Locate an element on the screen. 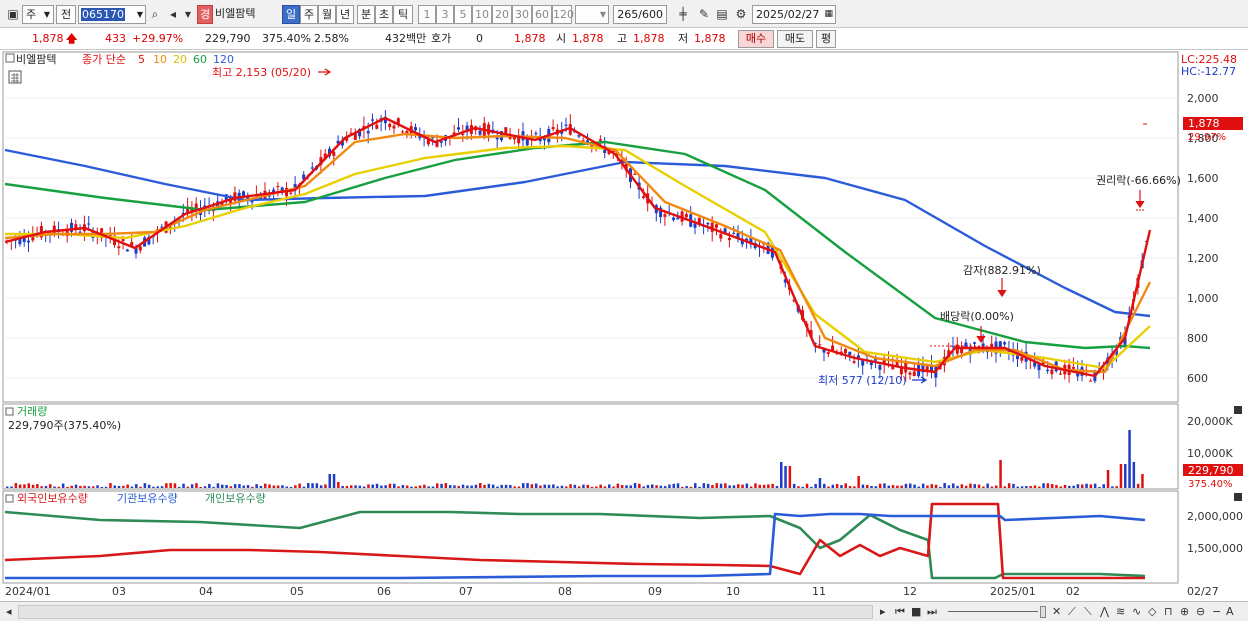 Image resolution: width=1248 pixels, height=621 pixels. minus-icon: − is located at coordinates (1216, 612).